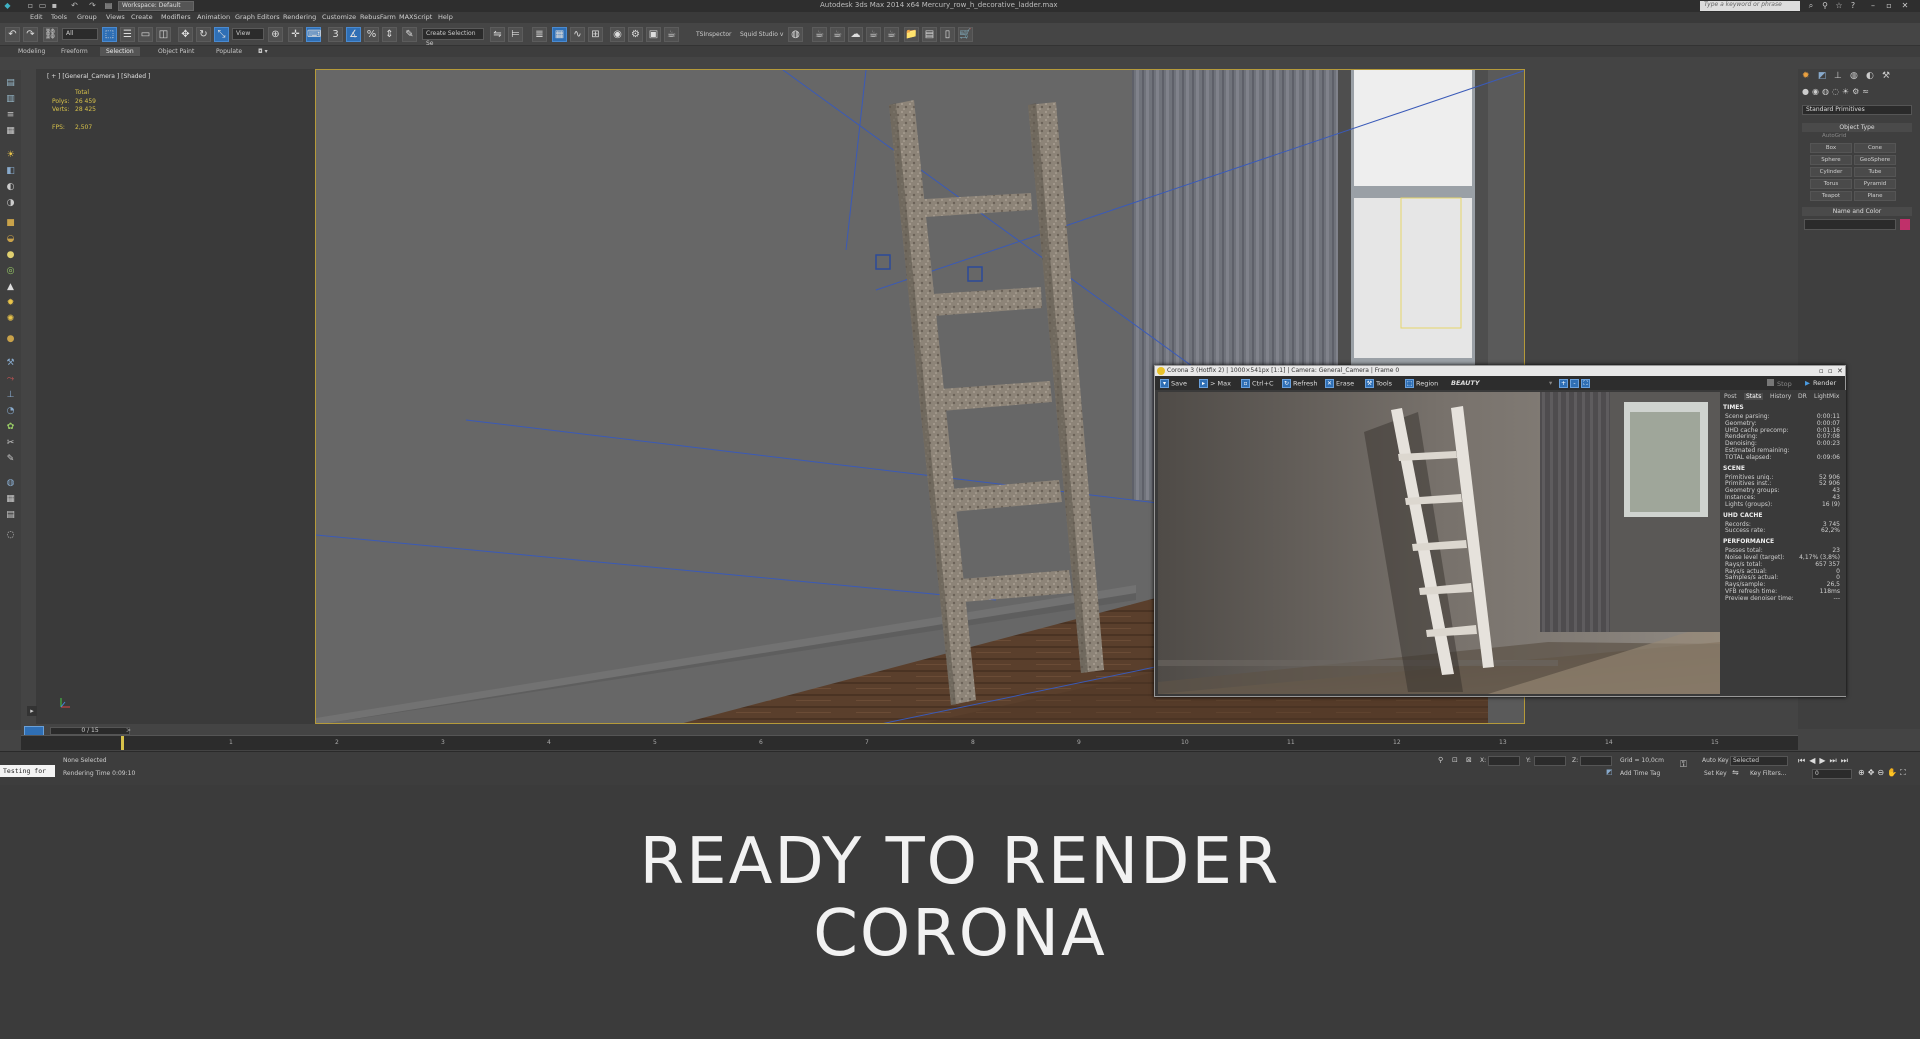 This screenshot has width=1920, height=1039. I want to click on vfb-copy-button: ▫ Ctrl+C, so click(1257, 383).